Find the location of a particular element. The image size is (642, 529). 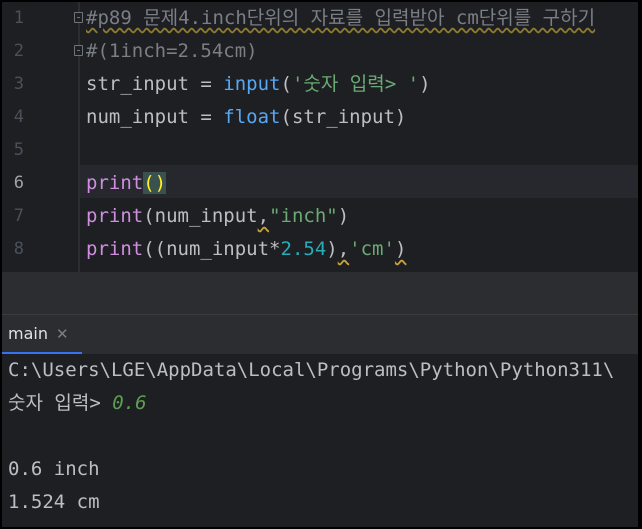

code-text: str_input = input('숫자 입력> ') is located at coordinates (258, 84).